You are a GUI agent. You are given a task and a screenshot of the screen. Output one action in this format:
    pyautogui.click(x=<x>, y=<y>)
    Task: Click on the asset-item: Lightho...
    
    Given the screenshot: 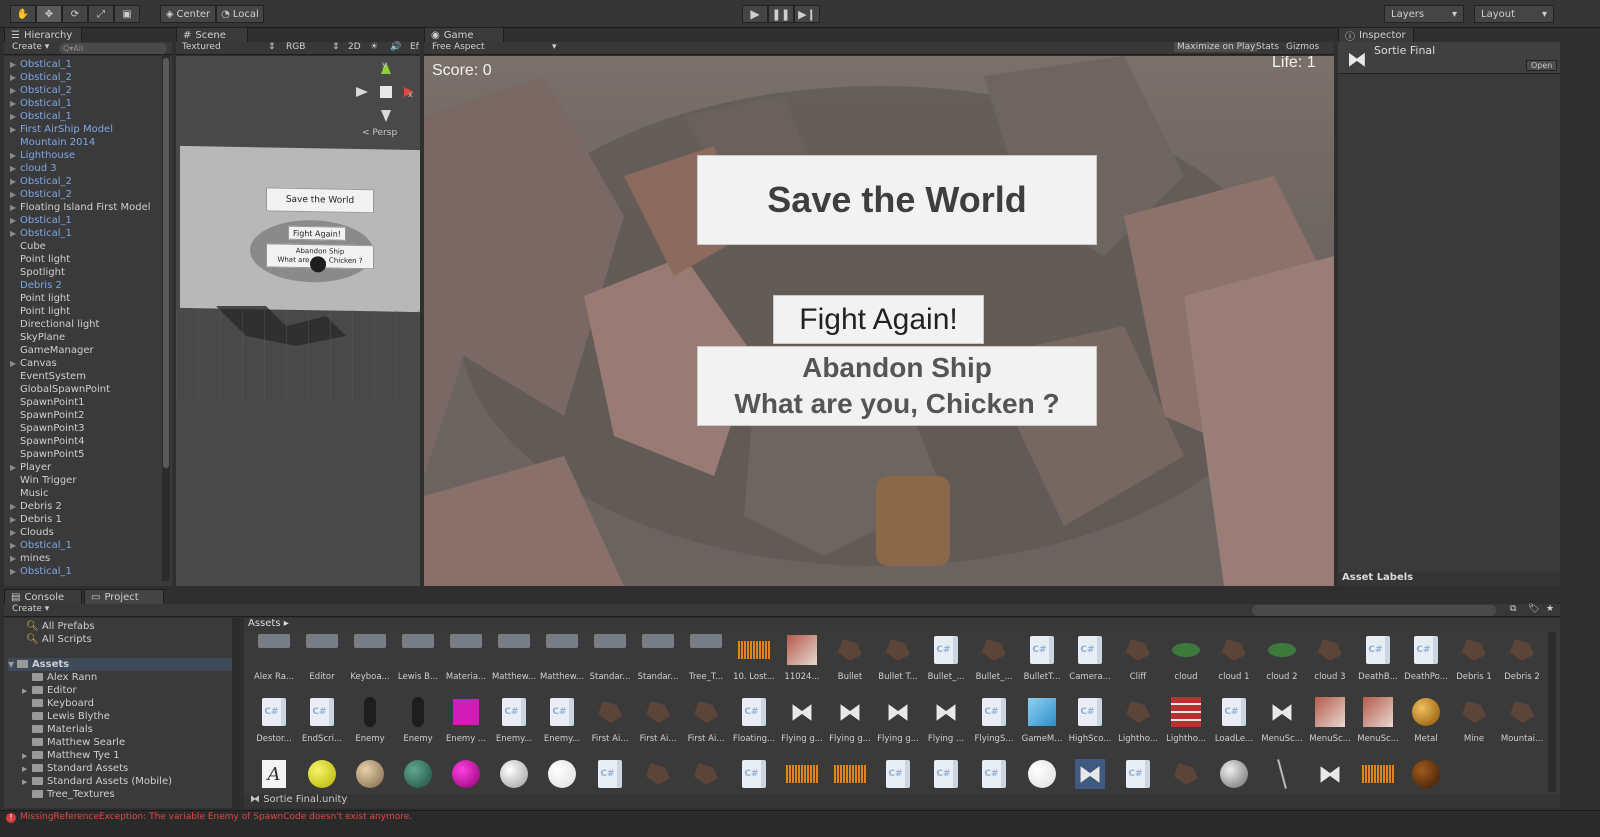 What is the action you would take?
    pyautogui.click(x=1138, y=723)
    